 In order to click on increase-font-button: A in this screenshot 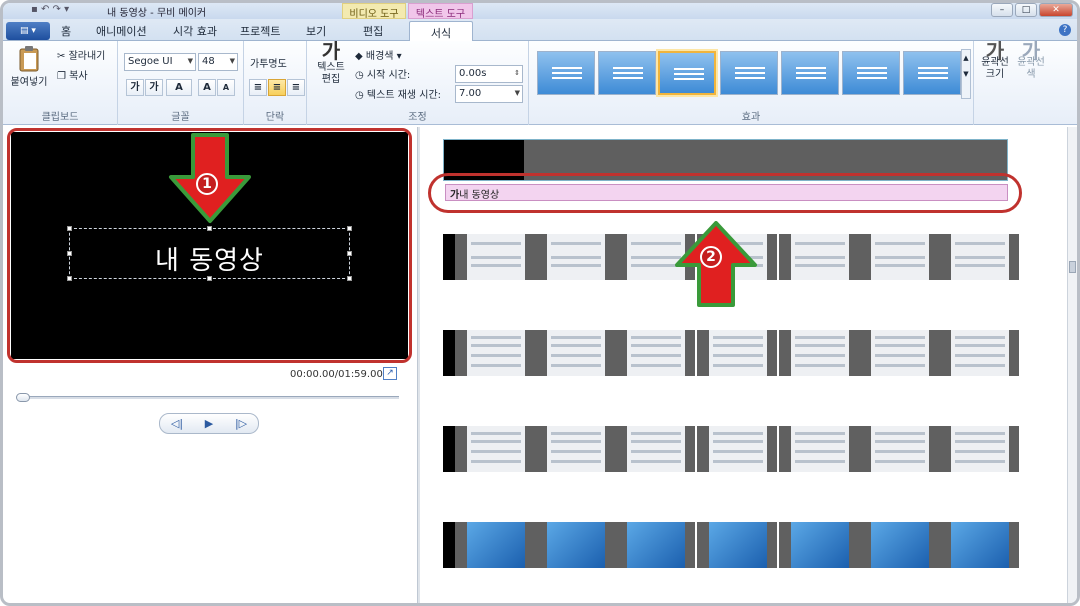, I will do `click(207, 87)`.